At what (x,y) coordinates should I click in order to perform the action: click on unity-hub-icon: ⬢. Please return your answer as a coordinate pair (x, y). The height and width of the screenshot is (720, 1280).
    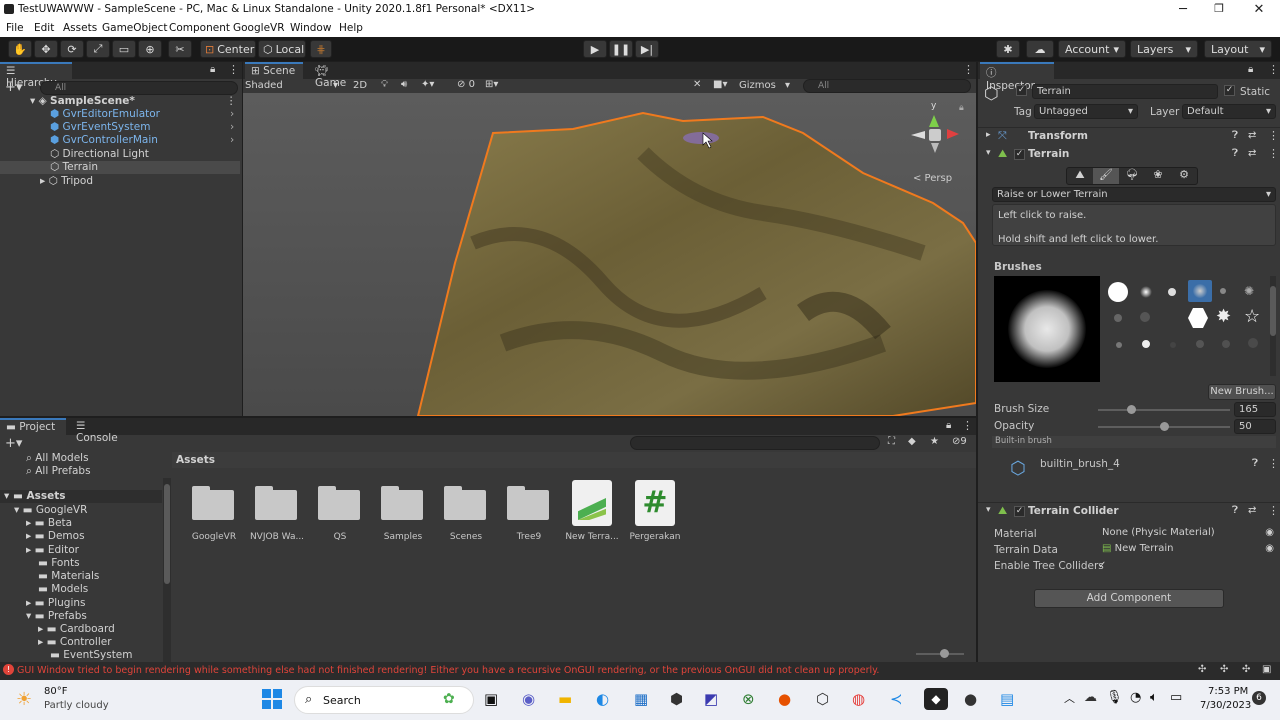
    Looking at the image, I should click on (676, 699).